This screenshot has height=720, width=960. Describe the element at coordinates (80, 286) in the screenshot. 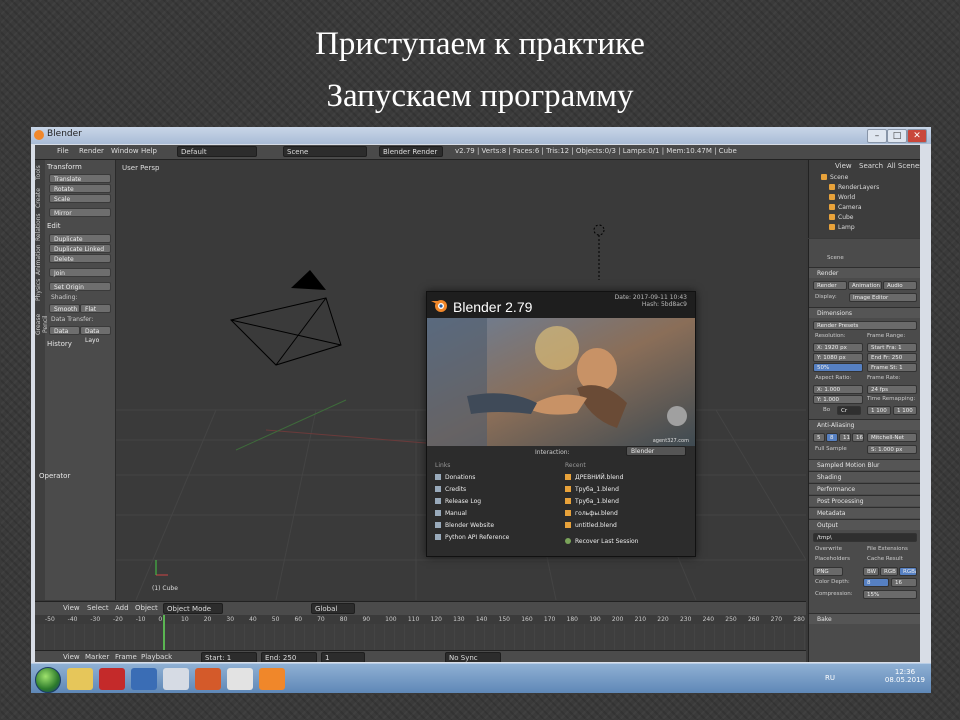

I see `set-origin-dropdown: Set Origin` at that location.